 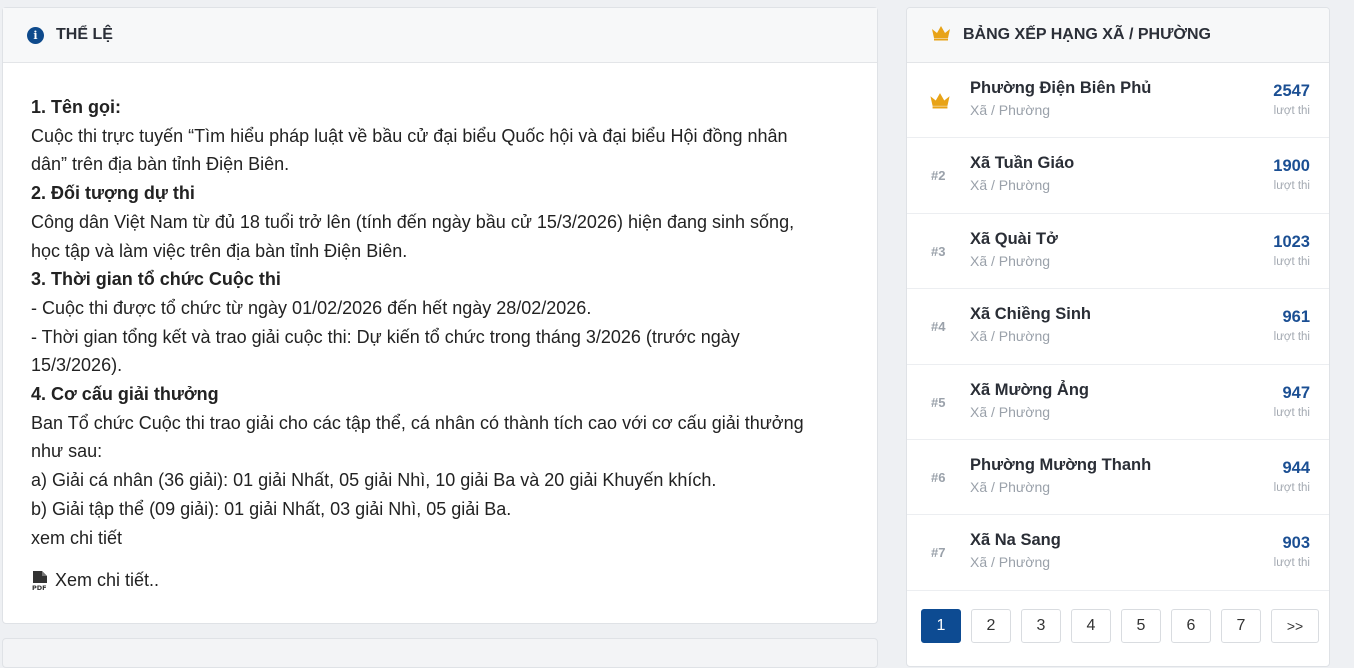 What do you see at coordinates (1014, 238) in the screenshot?
I see `ranking-name: Xã Quài Tở` at bounding box center [1014, 238].